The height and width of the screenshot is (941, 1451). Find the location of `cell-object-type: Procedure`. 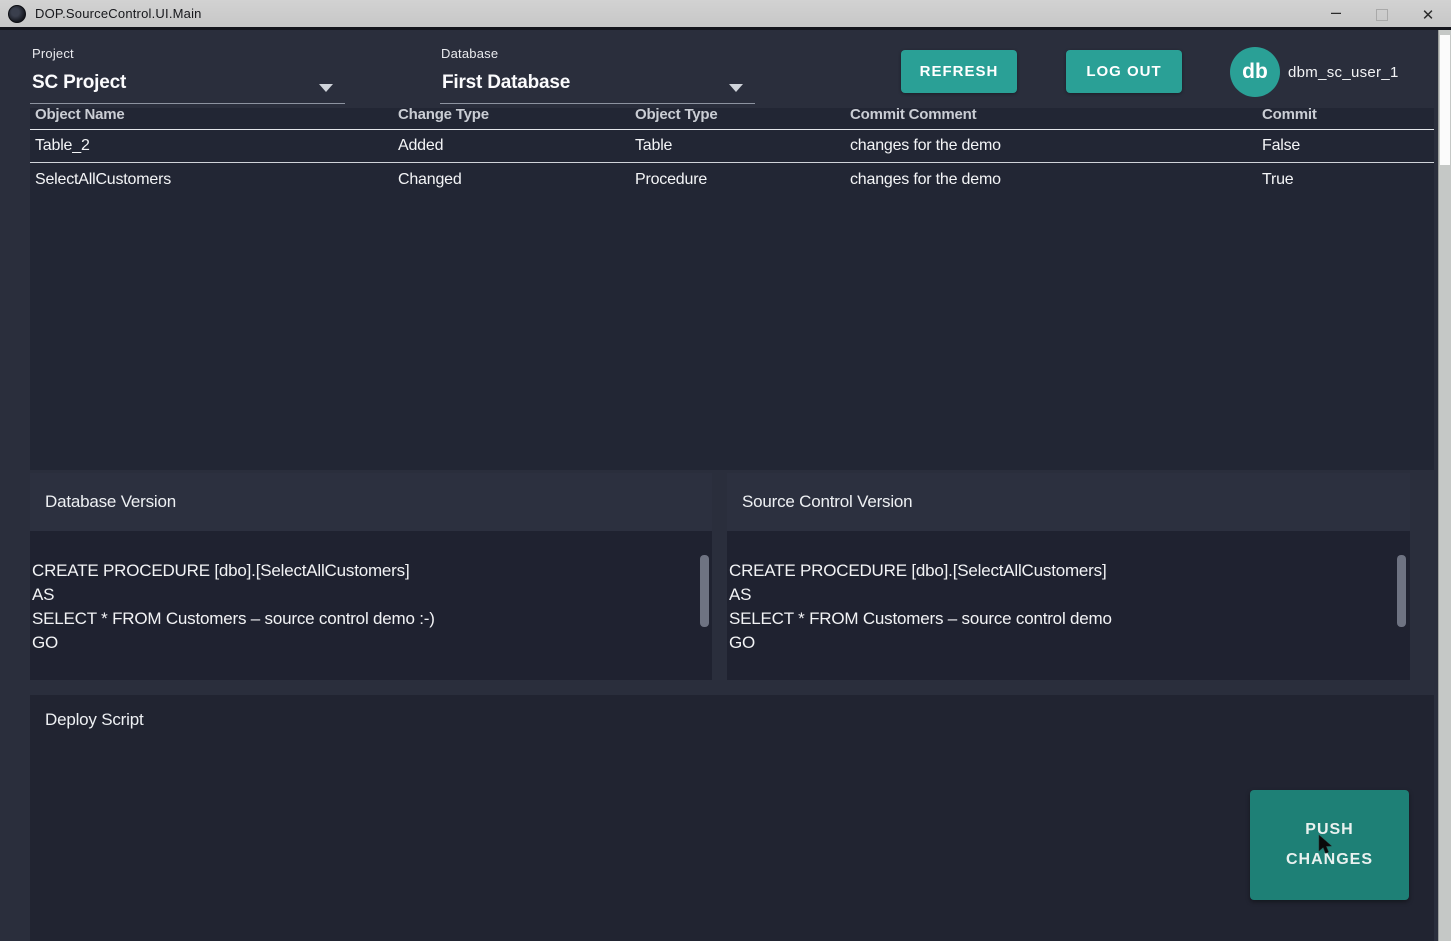

cell-object-type: Procedure is located at coordinates (671, 179).